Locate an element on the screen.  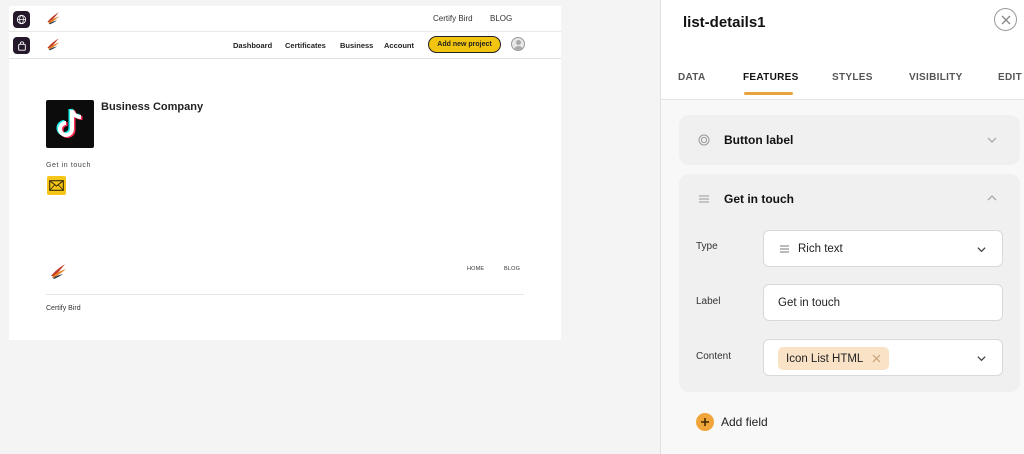
top-navbar: Certify Bird BLOG is located at coordinates (285, 19).